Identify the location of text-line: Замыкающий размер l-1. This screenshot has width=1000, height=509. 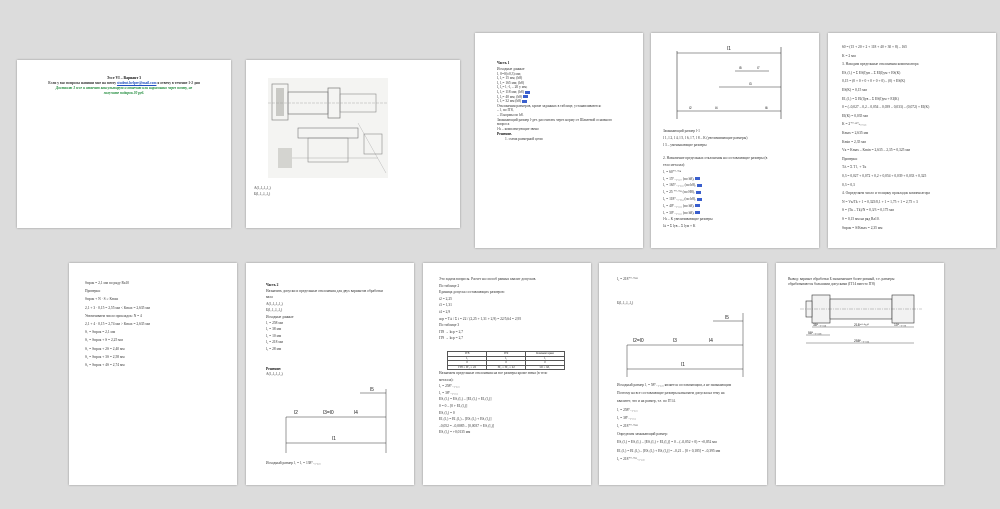
(681, 131).